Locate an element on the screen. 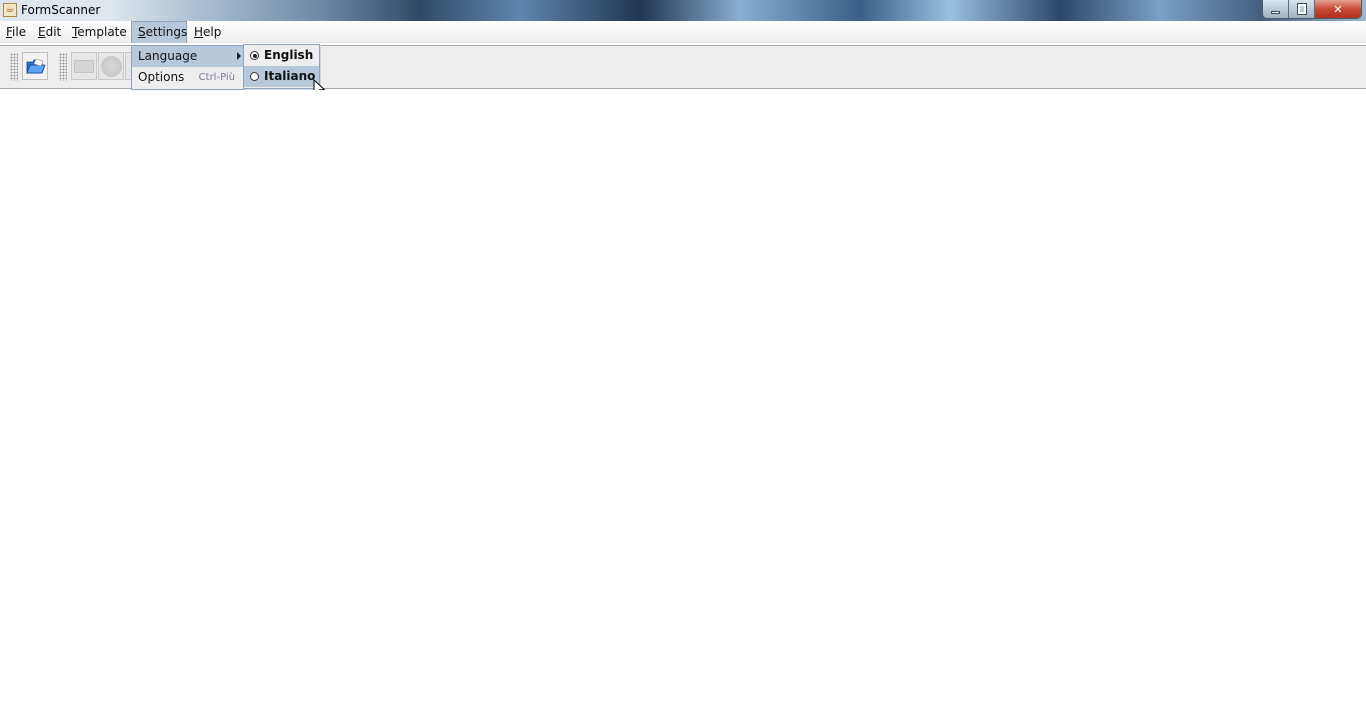 This screenshot has width=1366, height=728. minimize-icon is located at coordinates (1275, 12).